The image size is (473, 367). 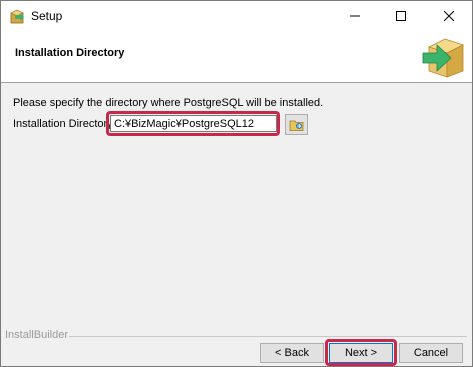 I want to click on back-button: < Back, so click(x=292, y=353).